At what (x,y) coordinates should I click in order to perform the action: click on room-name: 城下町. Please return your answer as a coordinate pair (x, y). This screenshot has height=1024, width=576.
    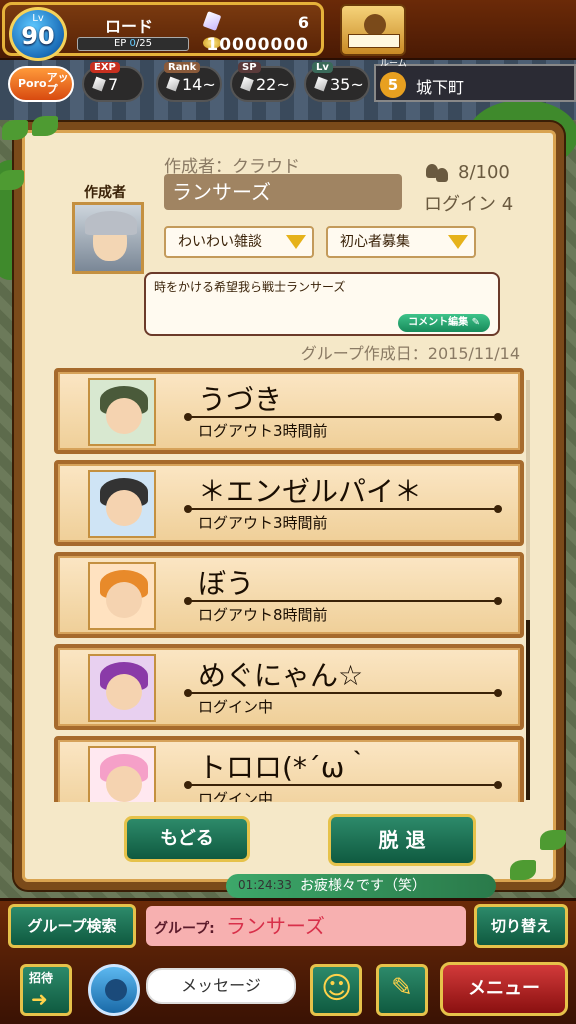
    Looking at the image, I should click on (440, 87).